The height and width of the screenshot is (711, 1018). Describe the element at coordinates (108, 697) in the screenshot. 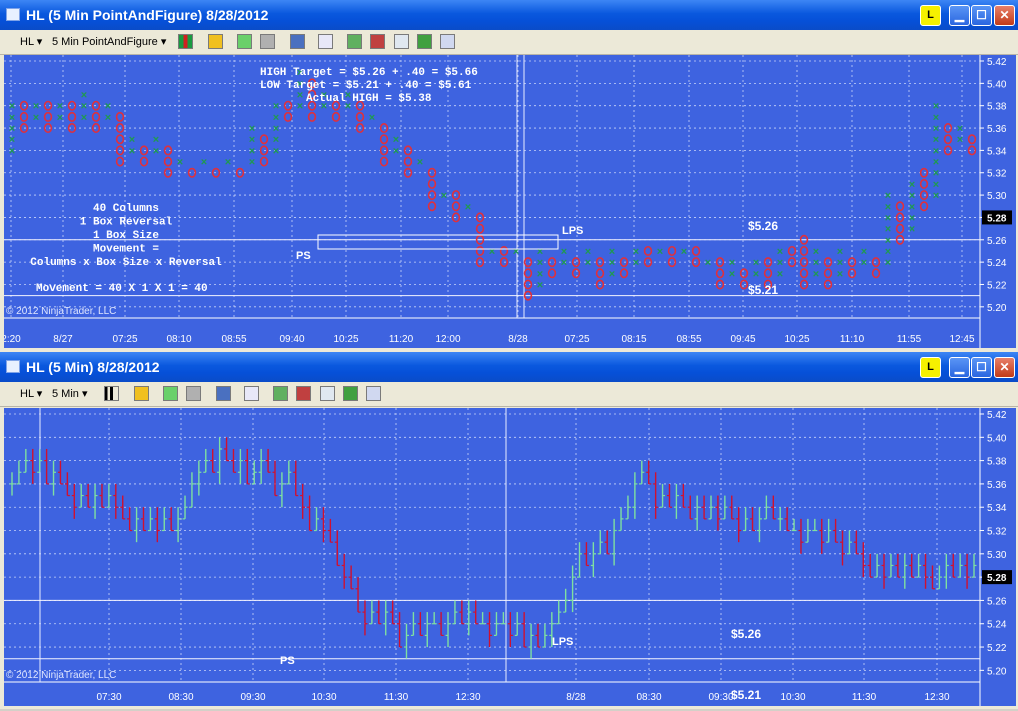

I see `time-tick-label: 07:30` at that location.